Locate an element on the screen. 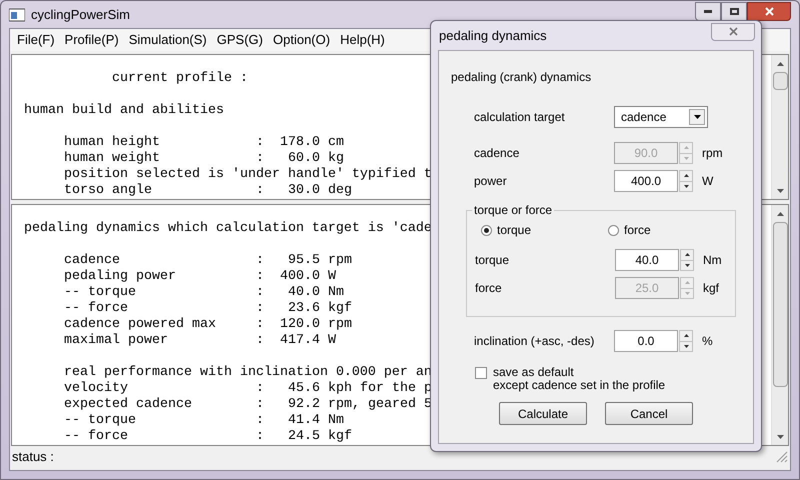 This screenshot has width=800, height=480. item-value: : 30.0 deg is located at coordinates (304, 191).